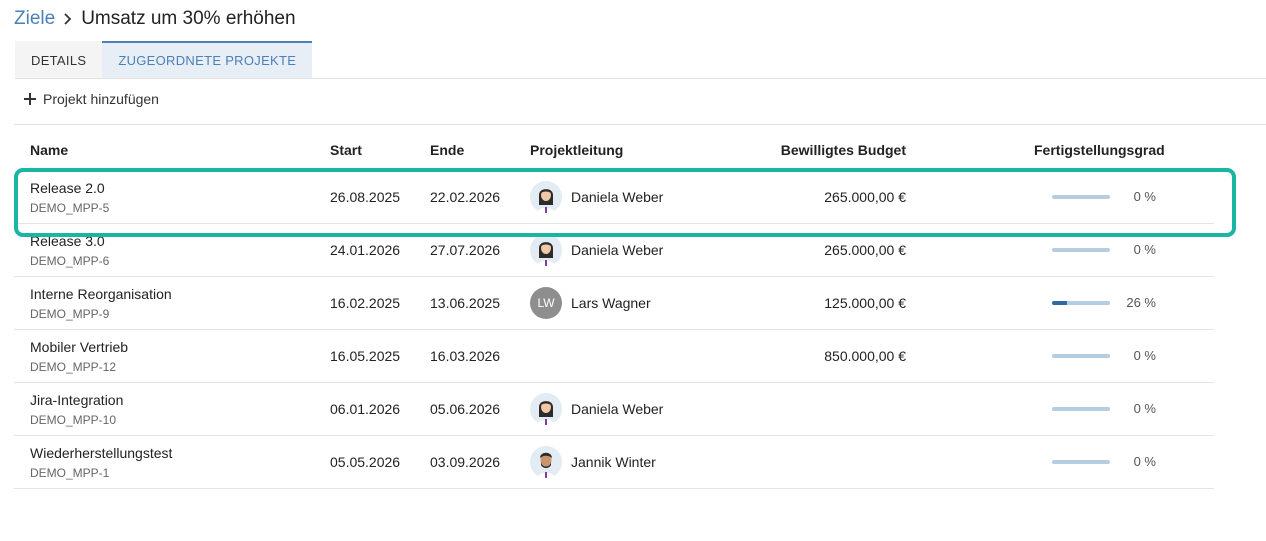  I want to click on column-header-name: Name, so click(49, 150).